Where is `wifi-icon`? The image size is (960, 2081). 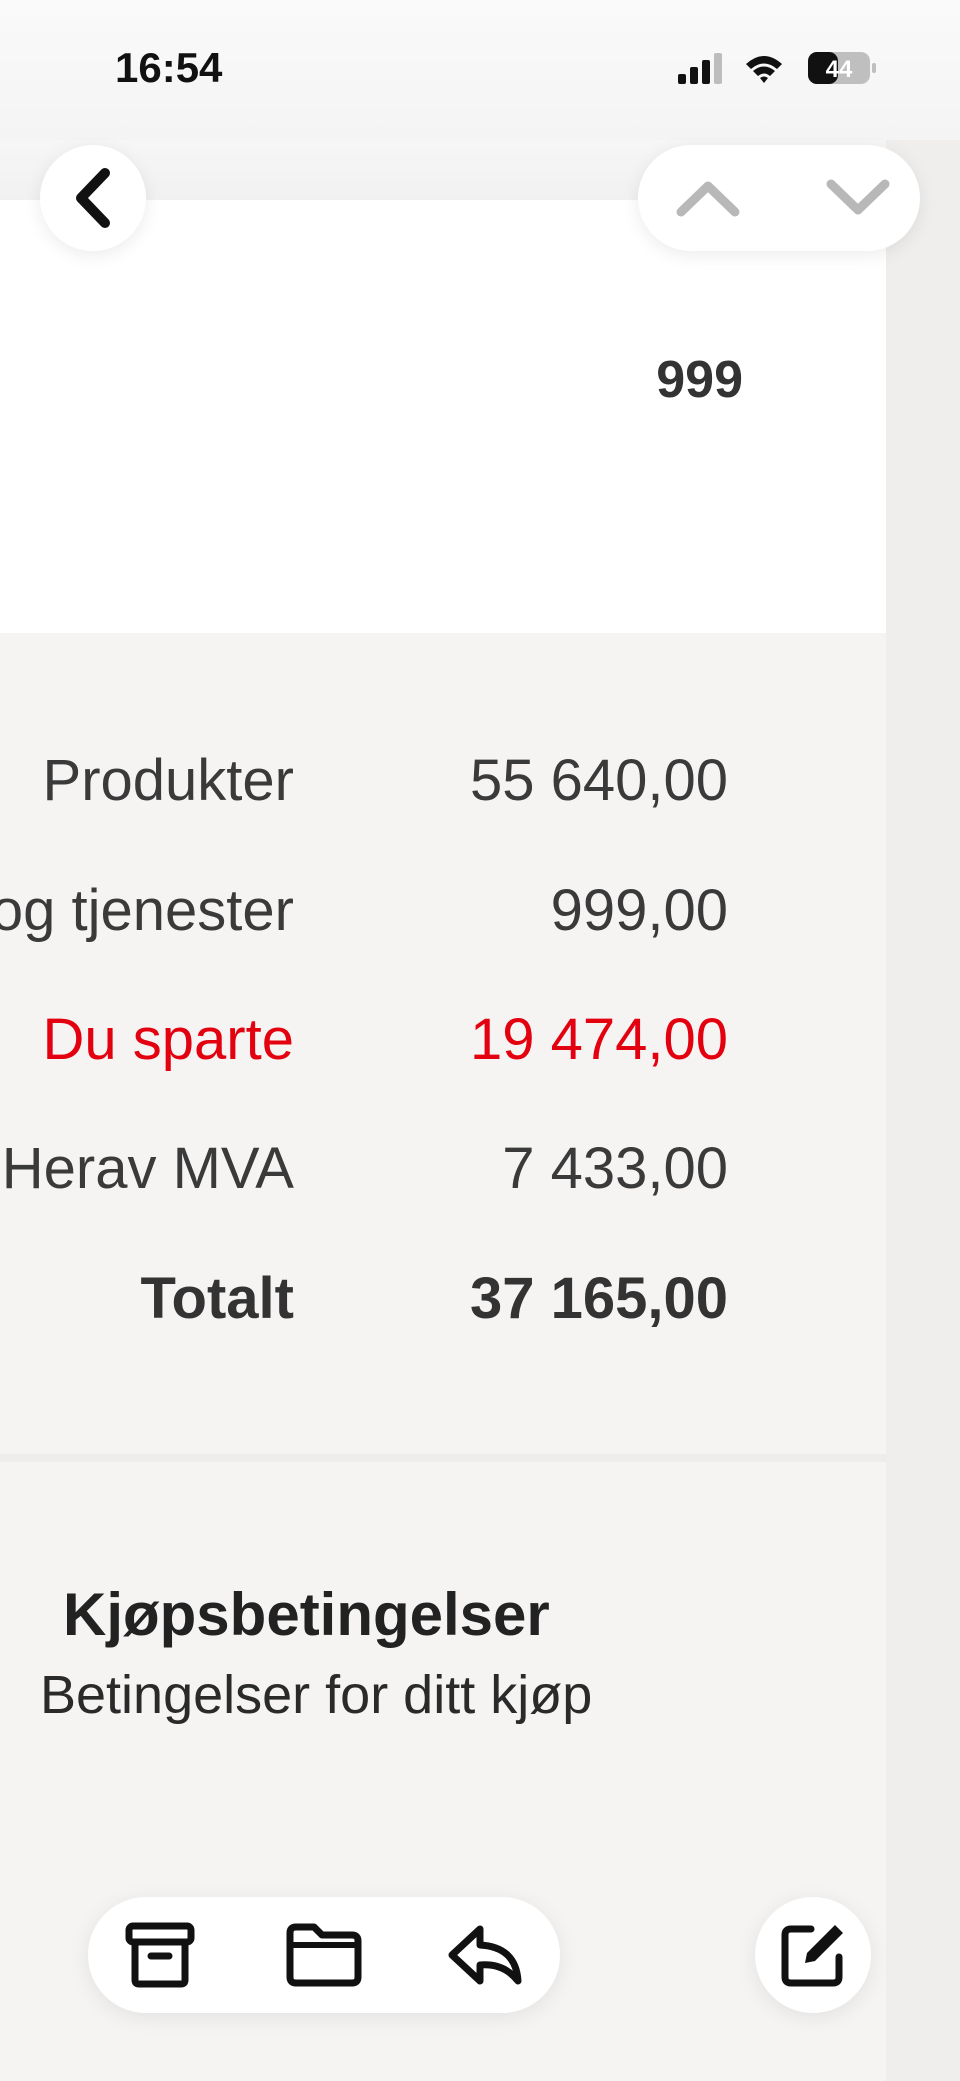 wifi-icon is located at coordinates (764, 69).